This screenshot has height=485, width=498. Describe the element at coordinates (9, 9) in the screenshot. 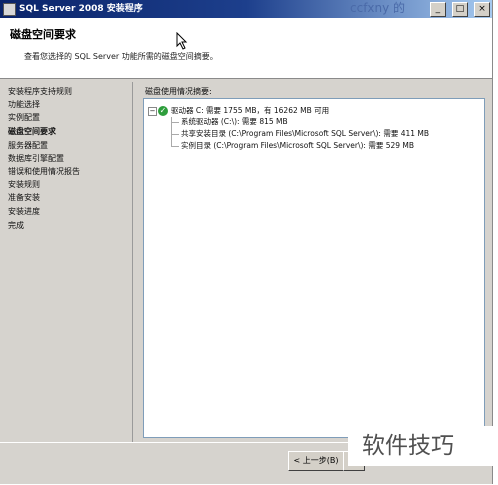

I see `app-icon` at that location.